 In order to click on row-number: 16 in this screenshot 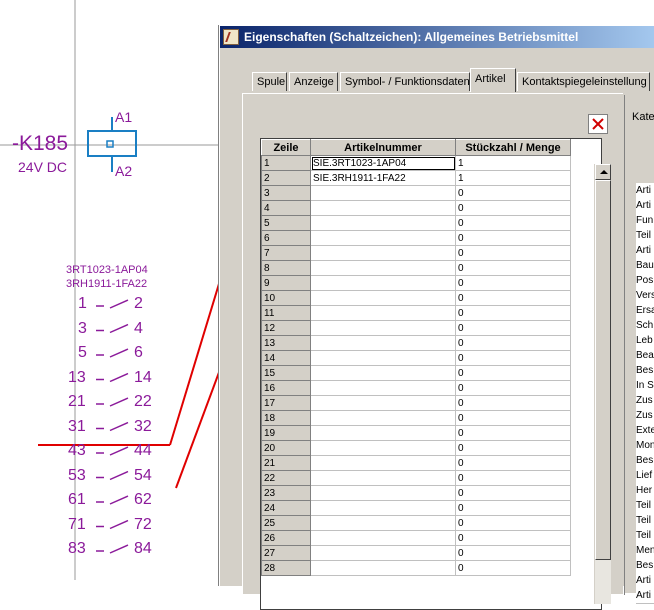, I will do `click(286, 388)`.